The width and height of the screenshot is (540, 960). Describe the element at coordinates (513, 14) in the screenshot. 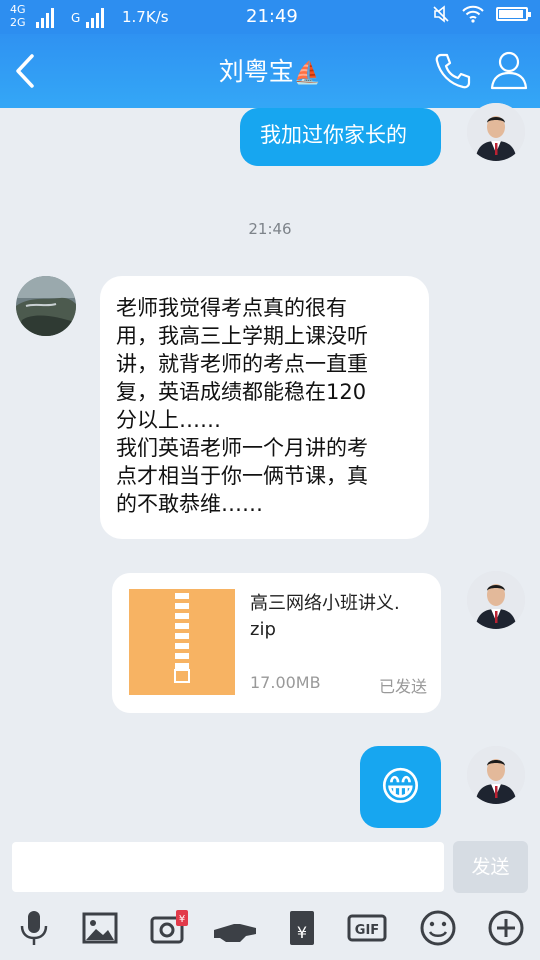

I see `battery-icon` at that location.